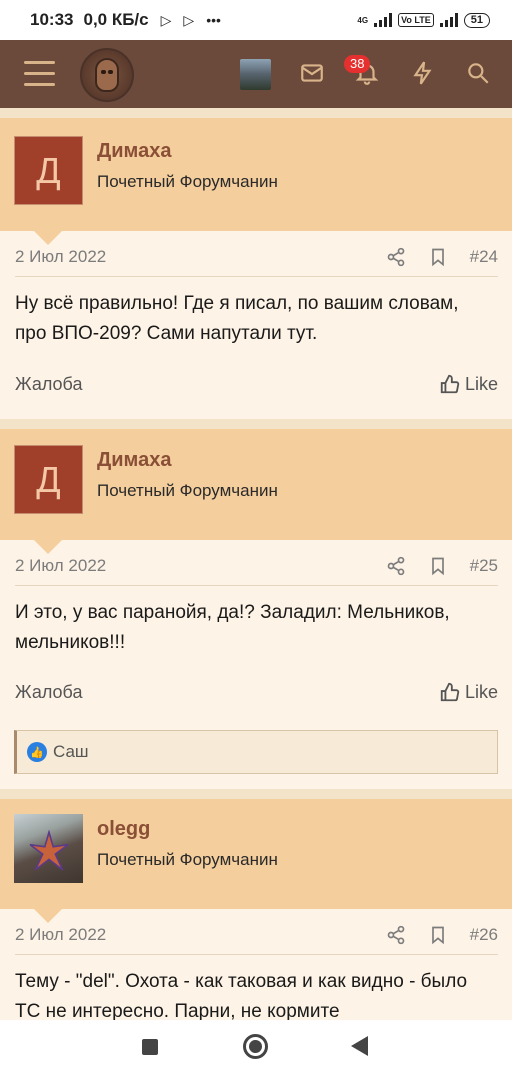  I want to click on mail-icon, so click(312, 73).